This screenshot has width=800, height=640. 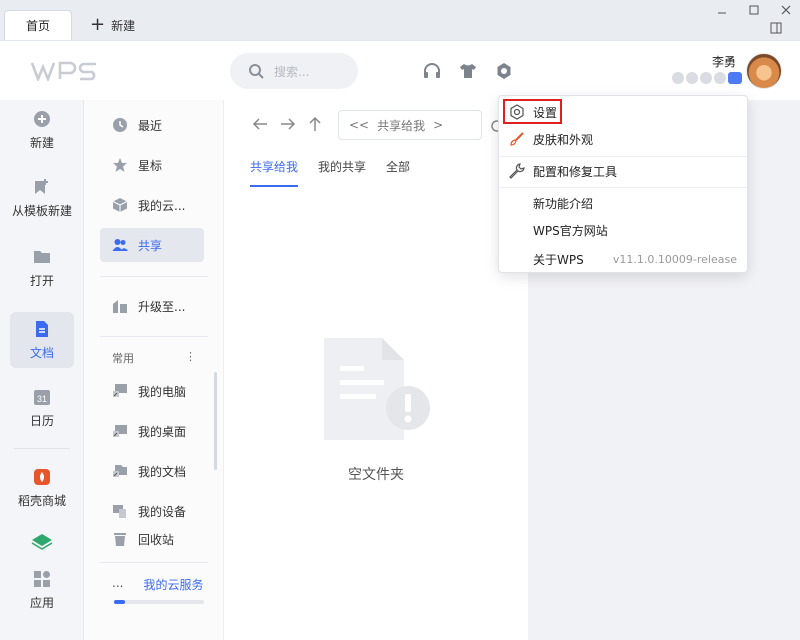 What do you see at coordinates (42, 118) in the screenshot?
I see `plus-circle-icon` at bounding box center [42, 118].